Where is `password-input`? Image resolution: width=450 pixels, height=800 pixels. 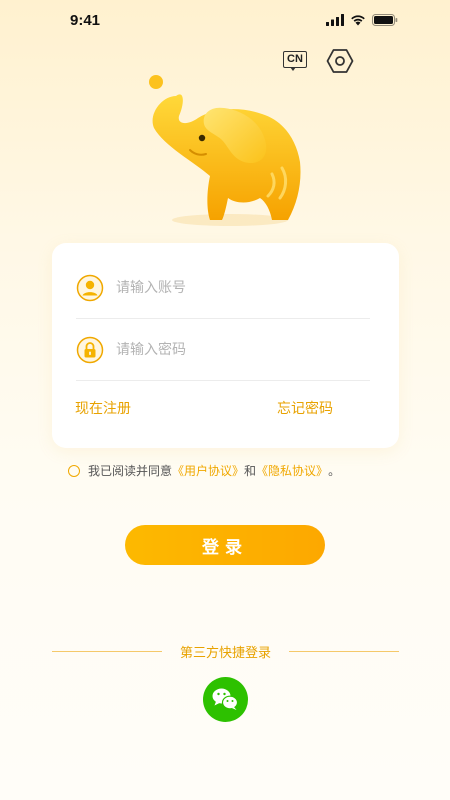
password-input is located at coordinates (236, 350).